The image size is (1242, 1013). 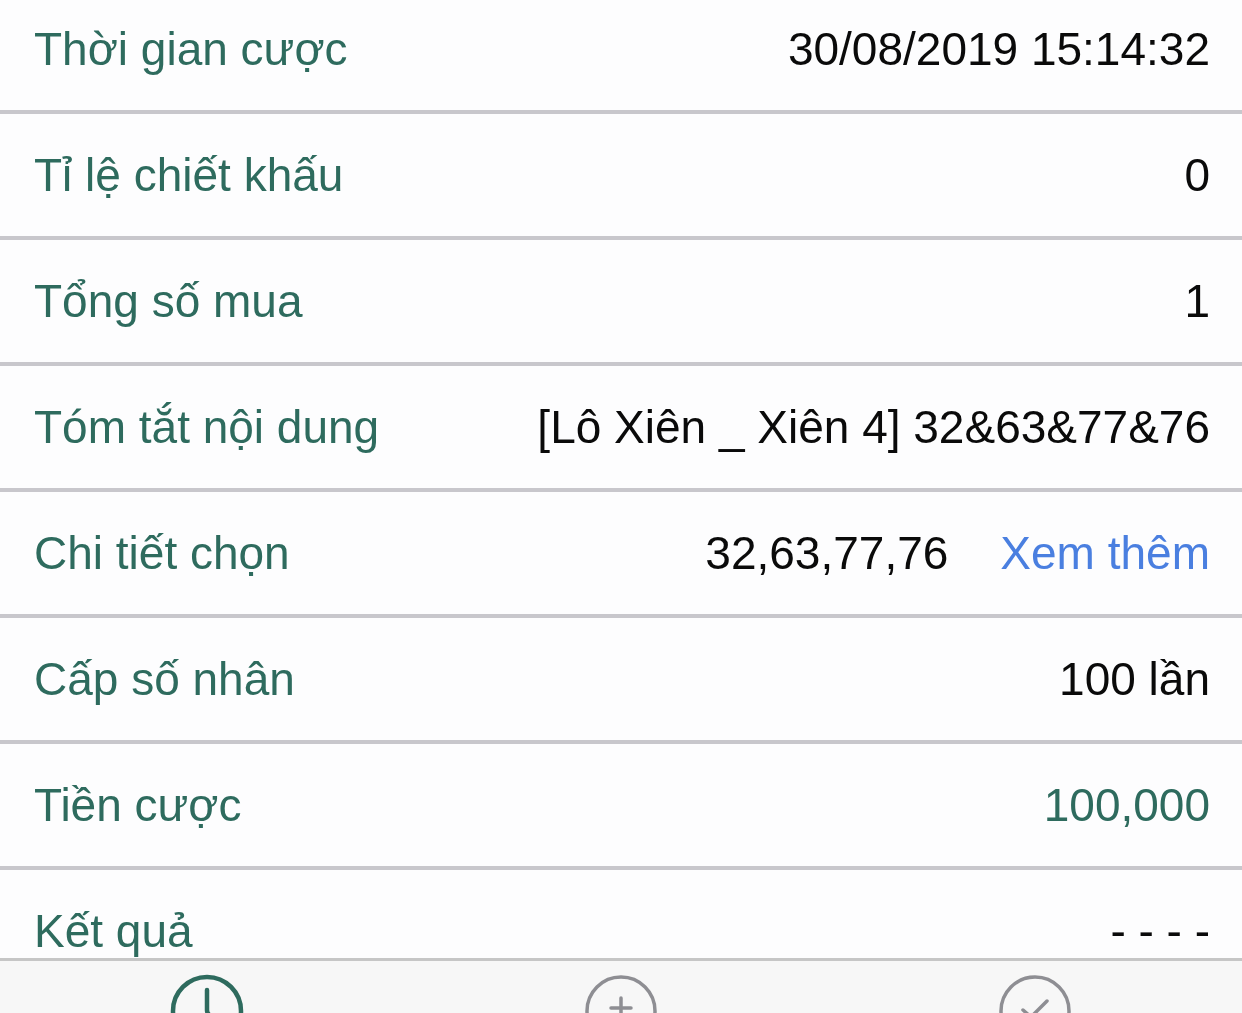 What do you see at coordinates (827, 553) in the screenshot?
I see `row-value: 32,63,77,76` at bounding box center [827, 553].